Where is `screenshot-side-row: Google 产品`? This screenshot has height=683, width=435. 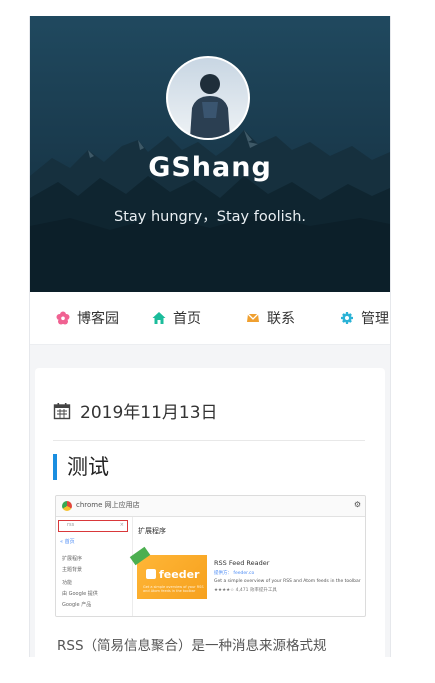 screenshot-side-row: Google 产品 is located at coordinates (77, 605).